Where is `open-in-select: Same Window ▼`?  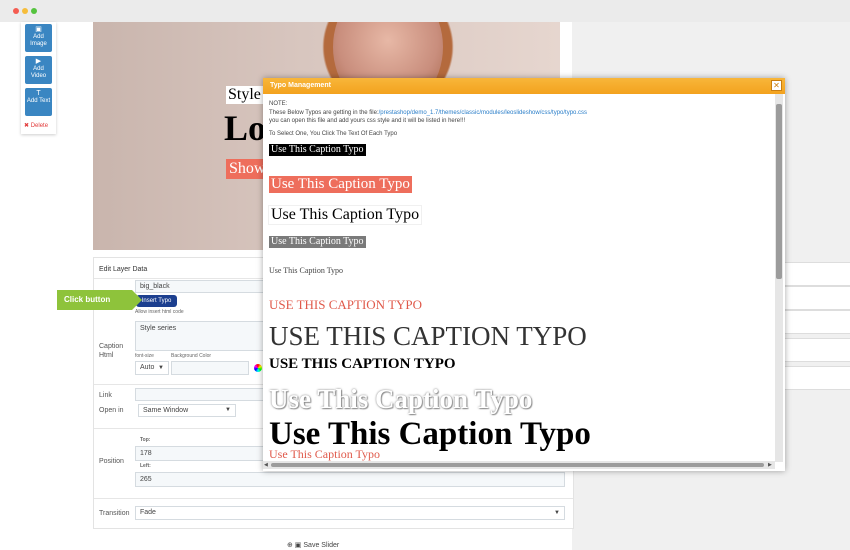
open-in-select: Same Window ▼ is located at coordinates (187, 410).